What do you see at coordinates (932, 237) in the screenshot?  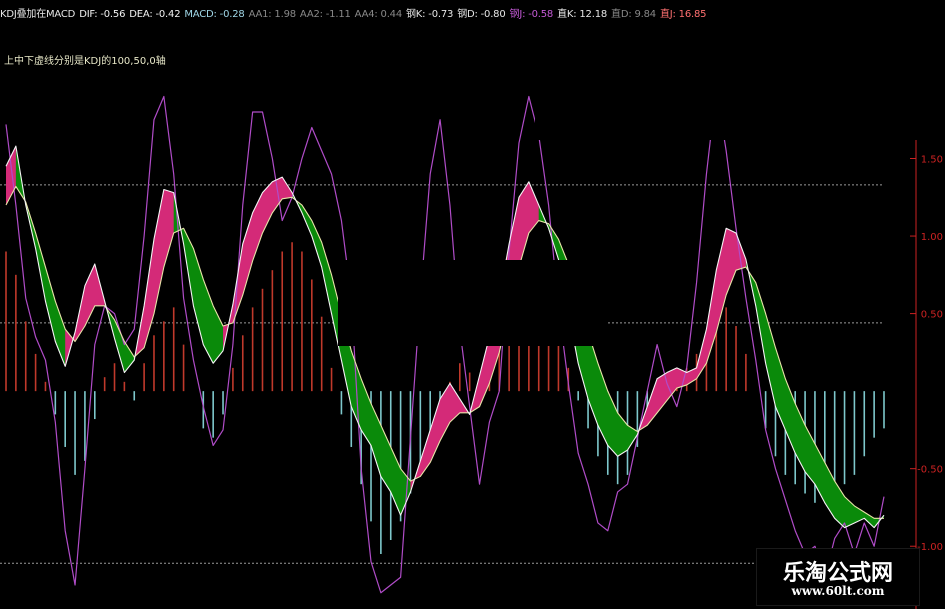 I see `axis-tick-label: 1.00` at bounding box center [932, 237].